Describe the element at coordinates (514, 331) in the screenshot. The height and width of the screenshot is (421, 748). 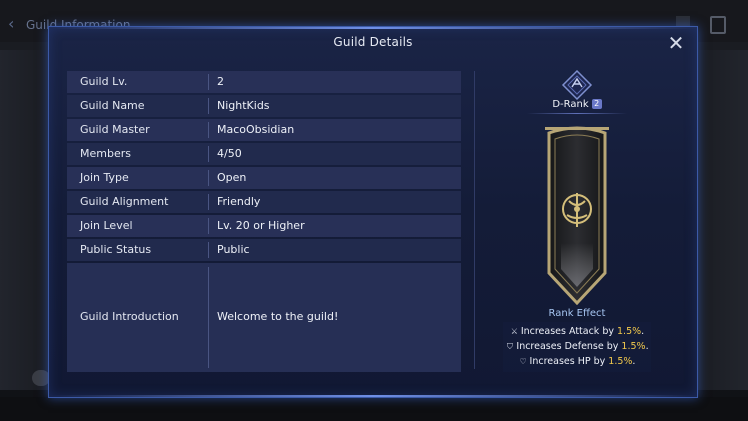
I see `sword-icon: ⚔` at that location.